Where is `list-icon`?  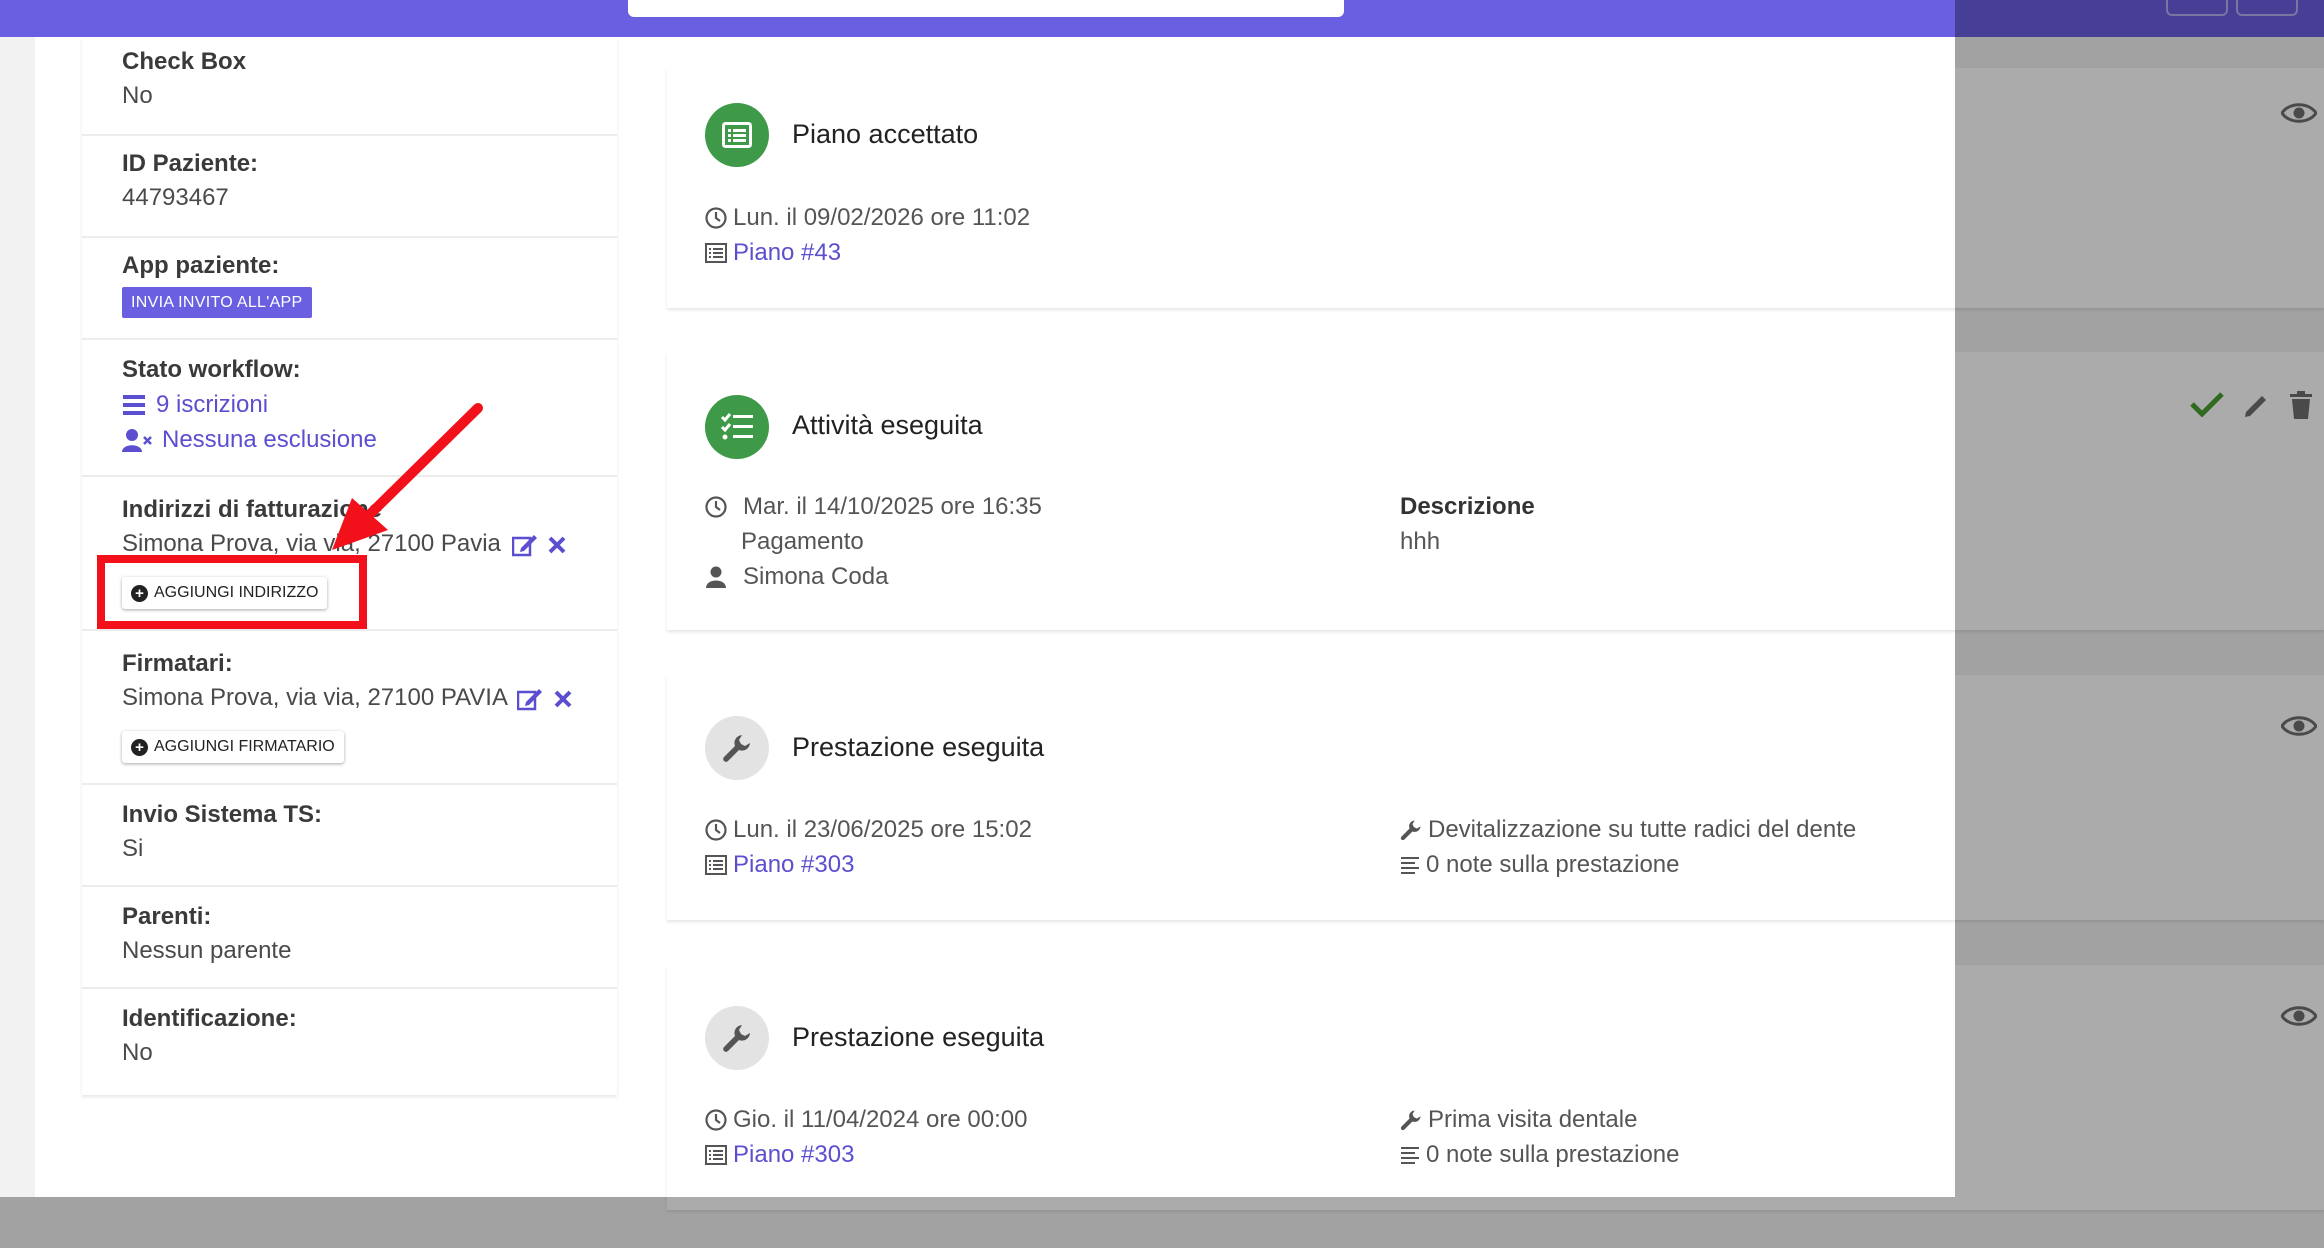
list-icon is located at coordinates (134, 404).